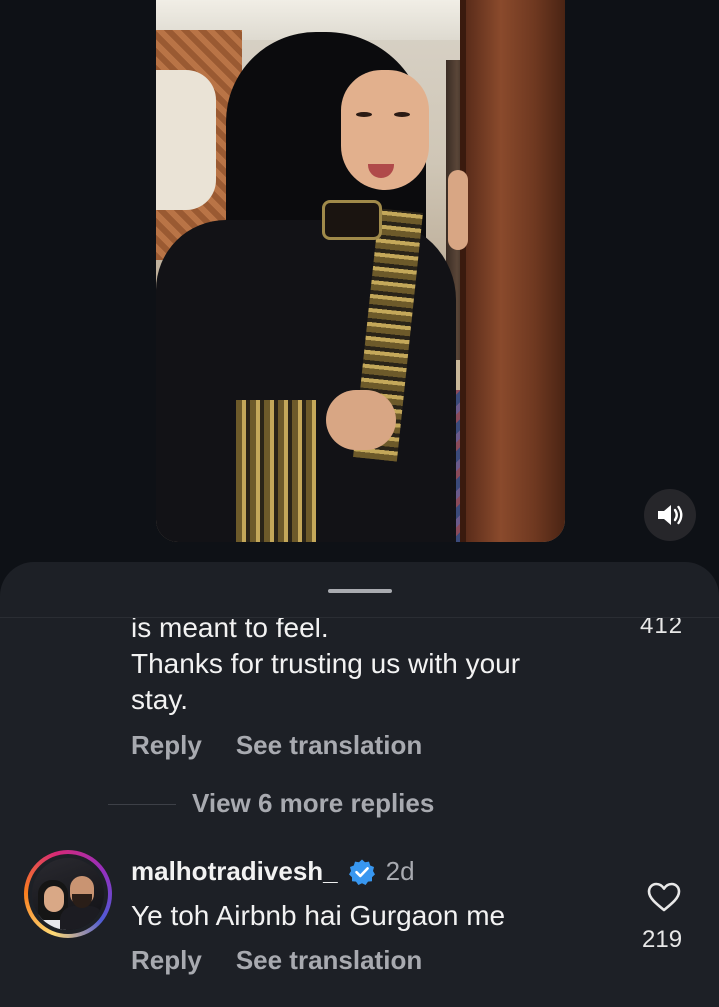 The image size is (719, 1007). I want to click on comment-text: Ye toh Airbnb hai Gurgaon me, so click(318, 915).